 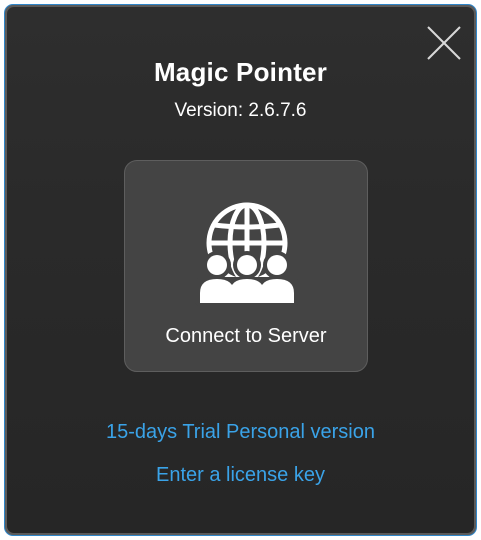 What do you see at coordinates (247, 254) in the screenshot?
I see `globe-users-icon` at bounding box center [247, 254].